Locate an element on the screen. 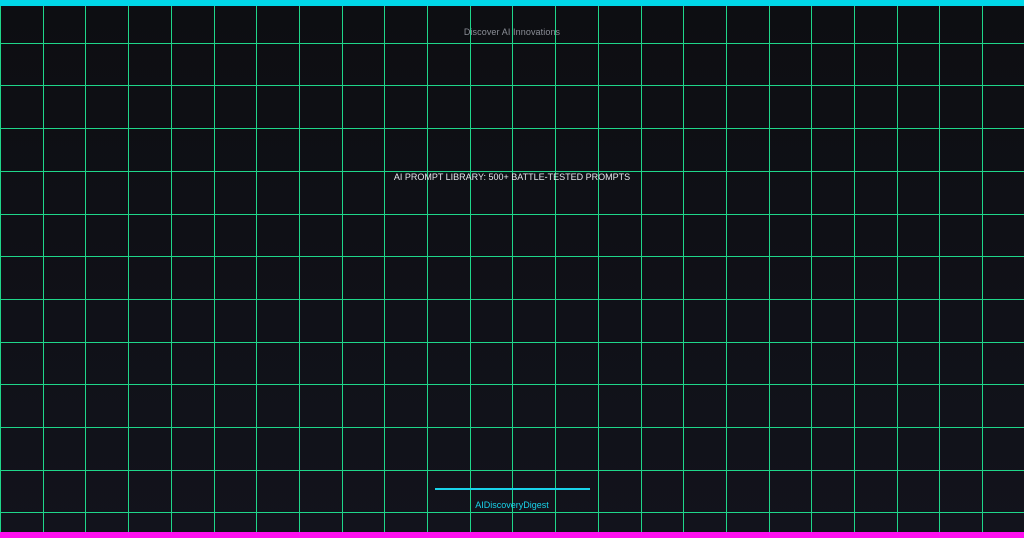 The width and height of the screenshot is (1024, 538). accent-divider is located at coordinates (512, 489).